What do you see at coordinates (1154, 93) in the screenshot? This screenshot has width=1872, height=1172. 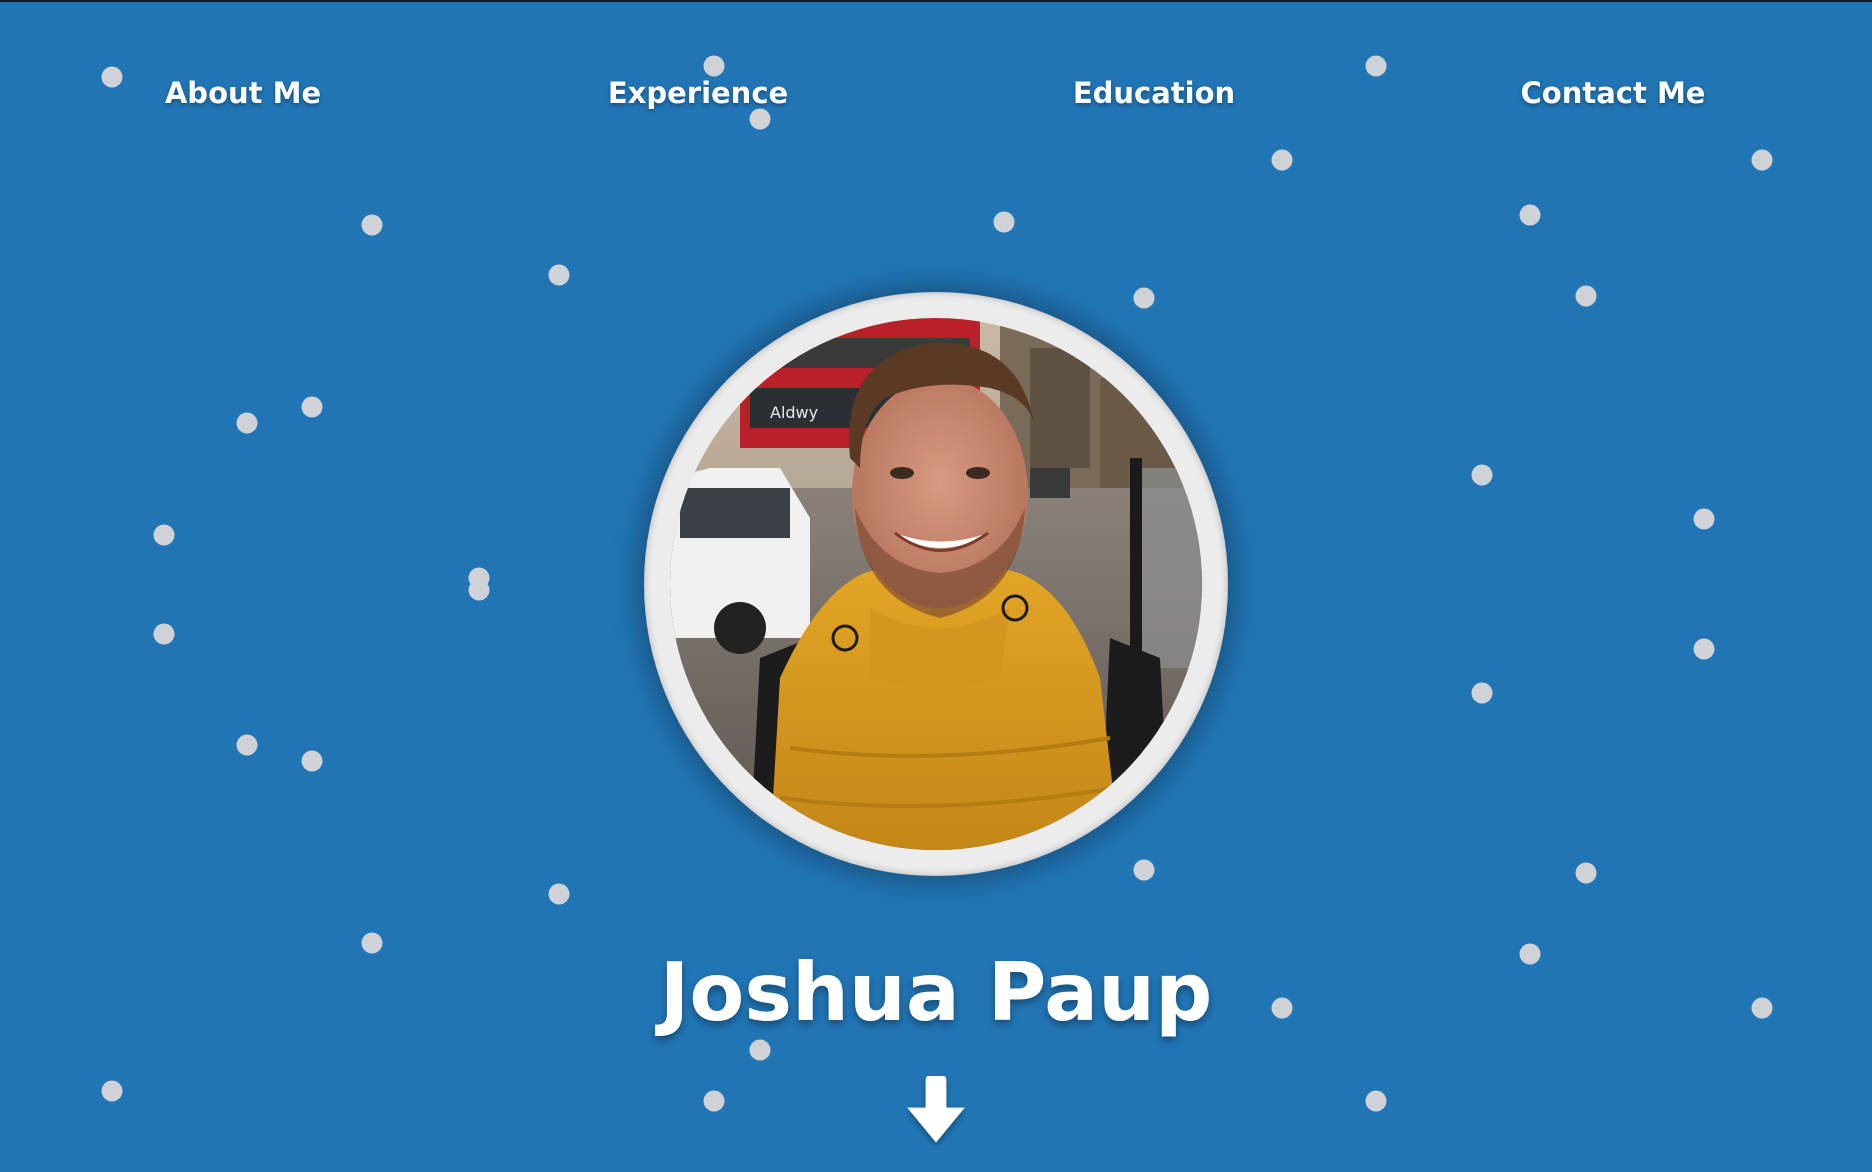 I see `nav-link-education: Education` at bounding box center [1154, 93].